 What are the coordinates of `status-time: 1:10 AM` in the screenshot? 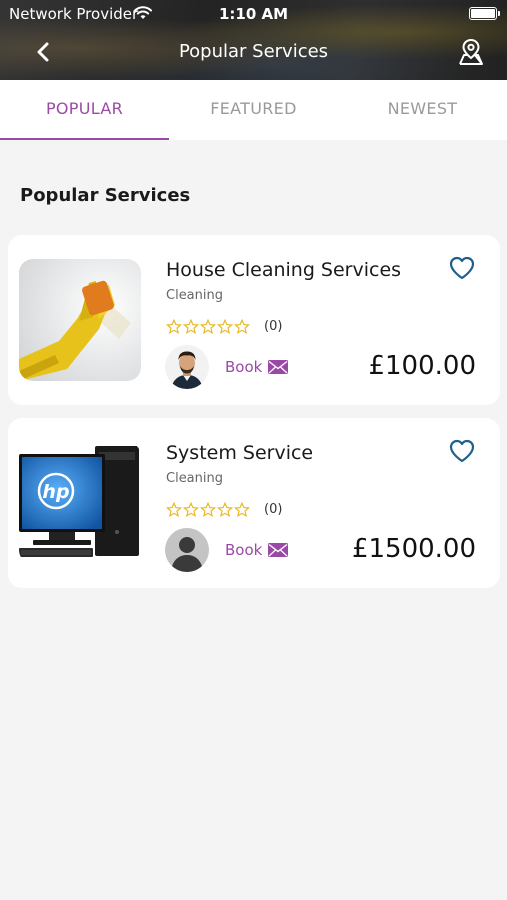 It's located at (253, 14).